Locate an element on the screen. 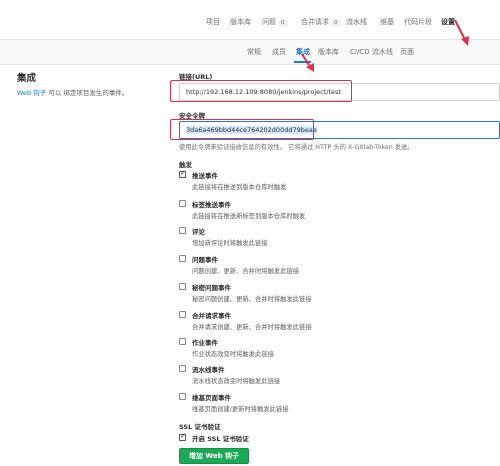  url-label: 链接(URL) is located at coordinates (196, 77).